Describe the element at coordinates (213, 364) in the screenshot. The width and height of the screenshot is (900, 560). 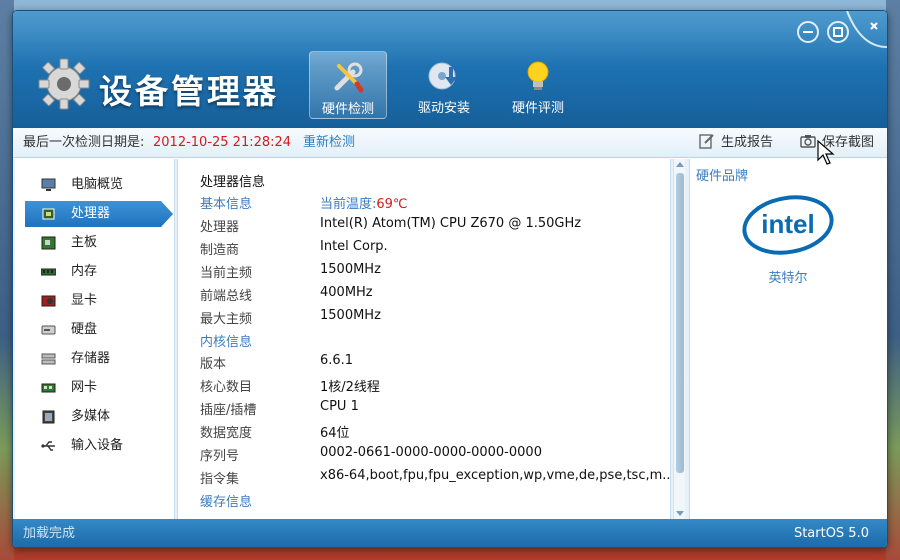
I see `info-key: 版本` at that location.